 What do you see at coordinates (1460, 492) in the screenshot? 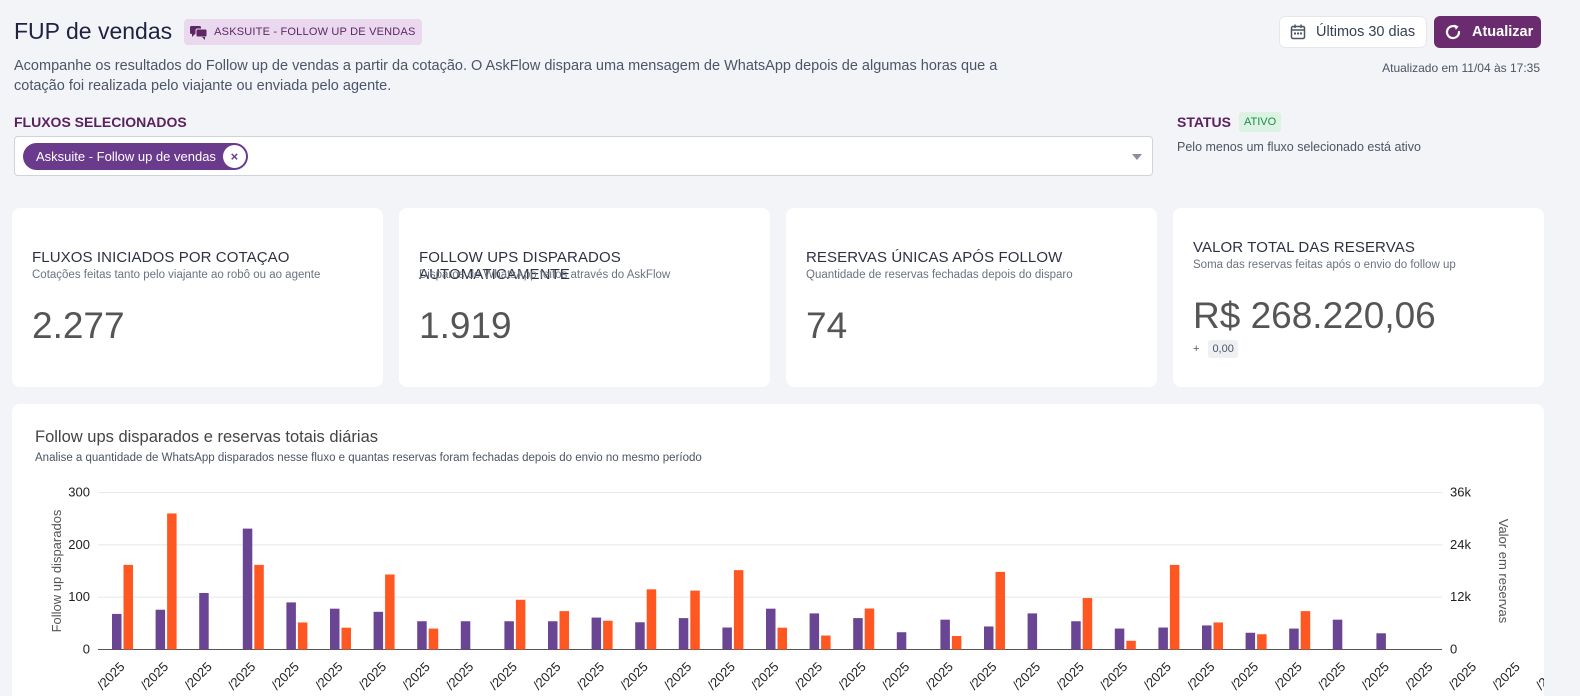
I see `y-tick-right: 36k` at bounding box center [1460, 492].